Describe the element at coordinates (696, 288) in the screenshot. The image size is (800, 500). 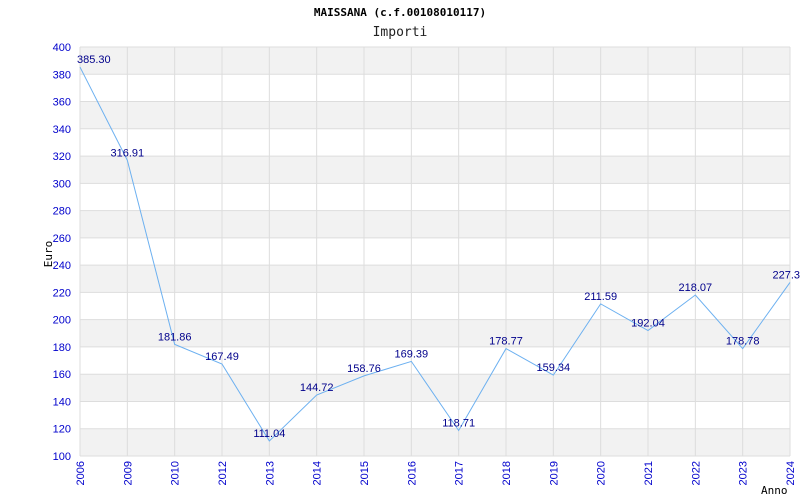
I see `data-label: 218.07` at that location.